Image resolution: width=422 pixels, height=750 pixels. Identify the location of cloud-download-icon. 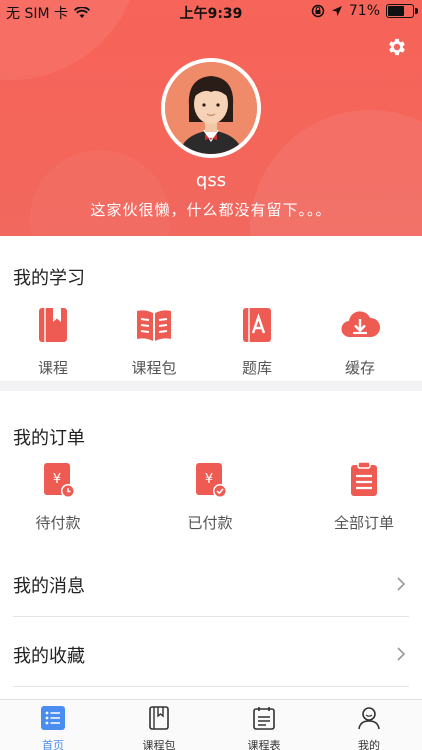
(361, 324).